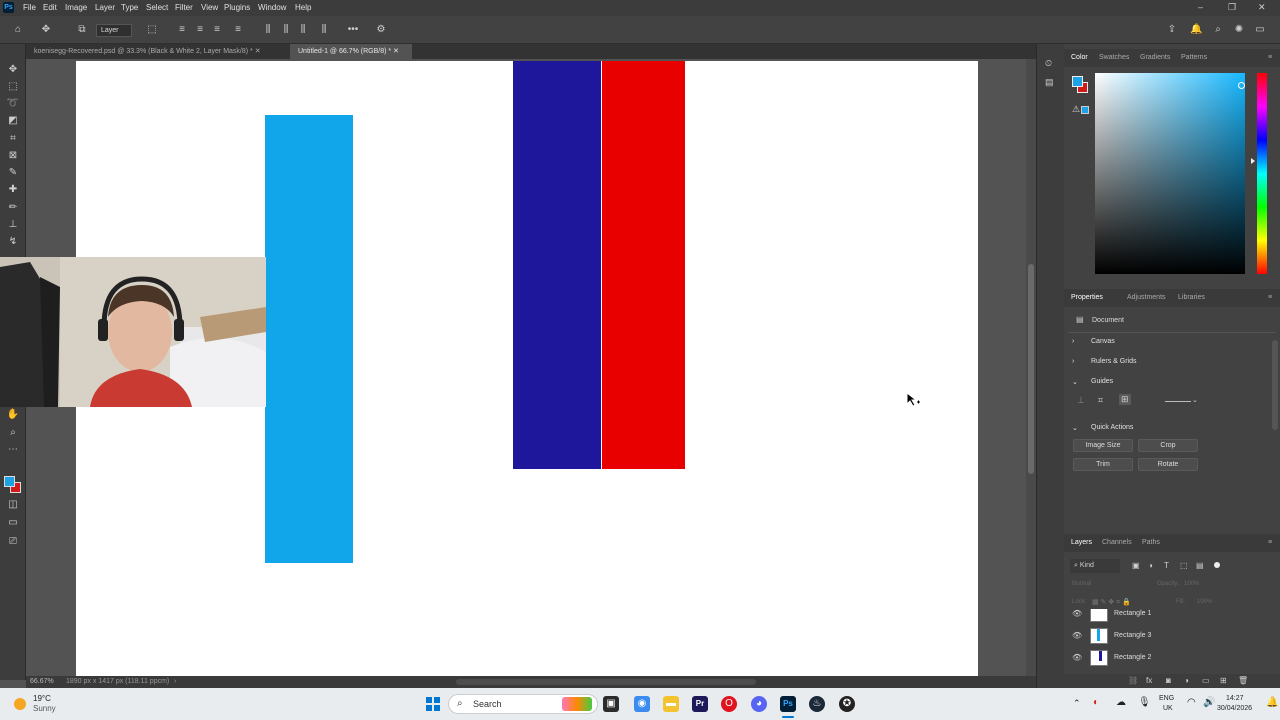  What do you see at coordinates (1031, 369) in the screenshot?
I see `scrollbar-thumb` at bounding box center [1031, 369].